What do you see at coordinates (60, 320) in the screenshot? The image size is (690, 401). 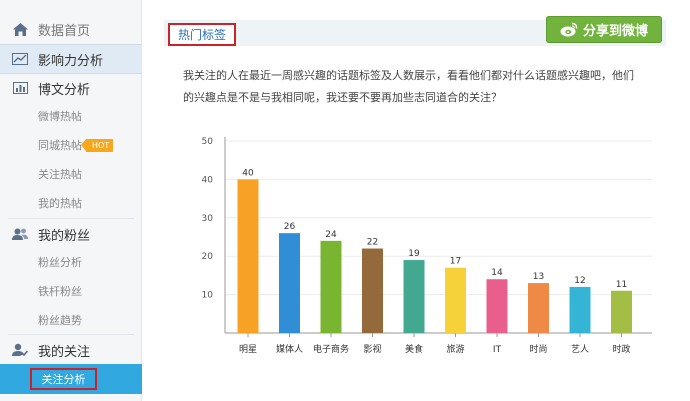 I see `sidebar-item-label: 粉丝趋势` at bounding box center [60, 320].